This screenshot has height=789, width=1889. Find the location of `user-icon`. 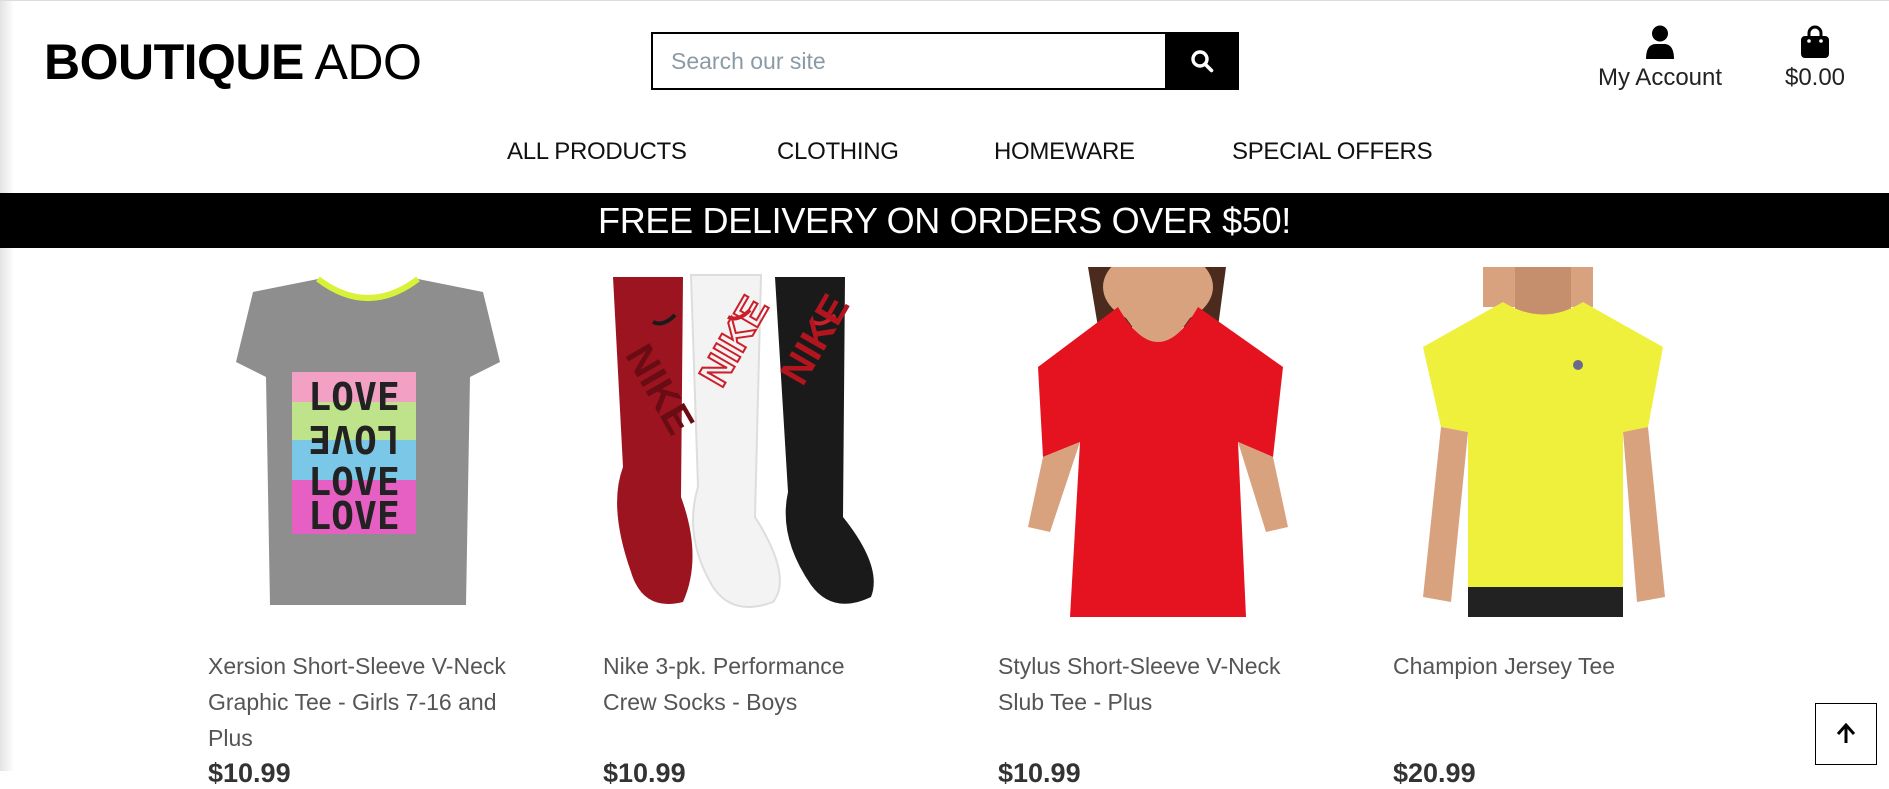

user-icon is located at coordinates (1660, 42).